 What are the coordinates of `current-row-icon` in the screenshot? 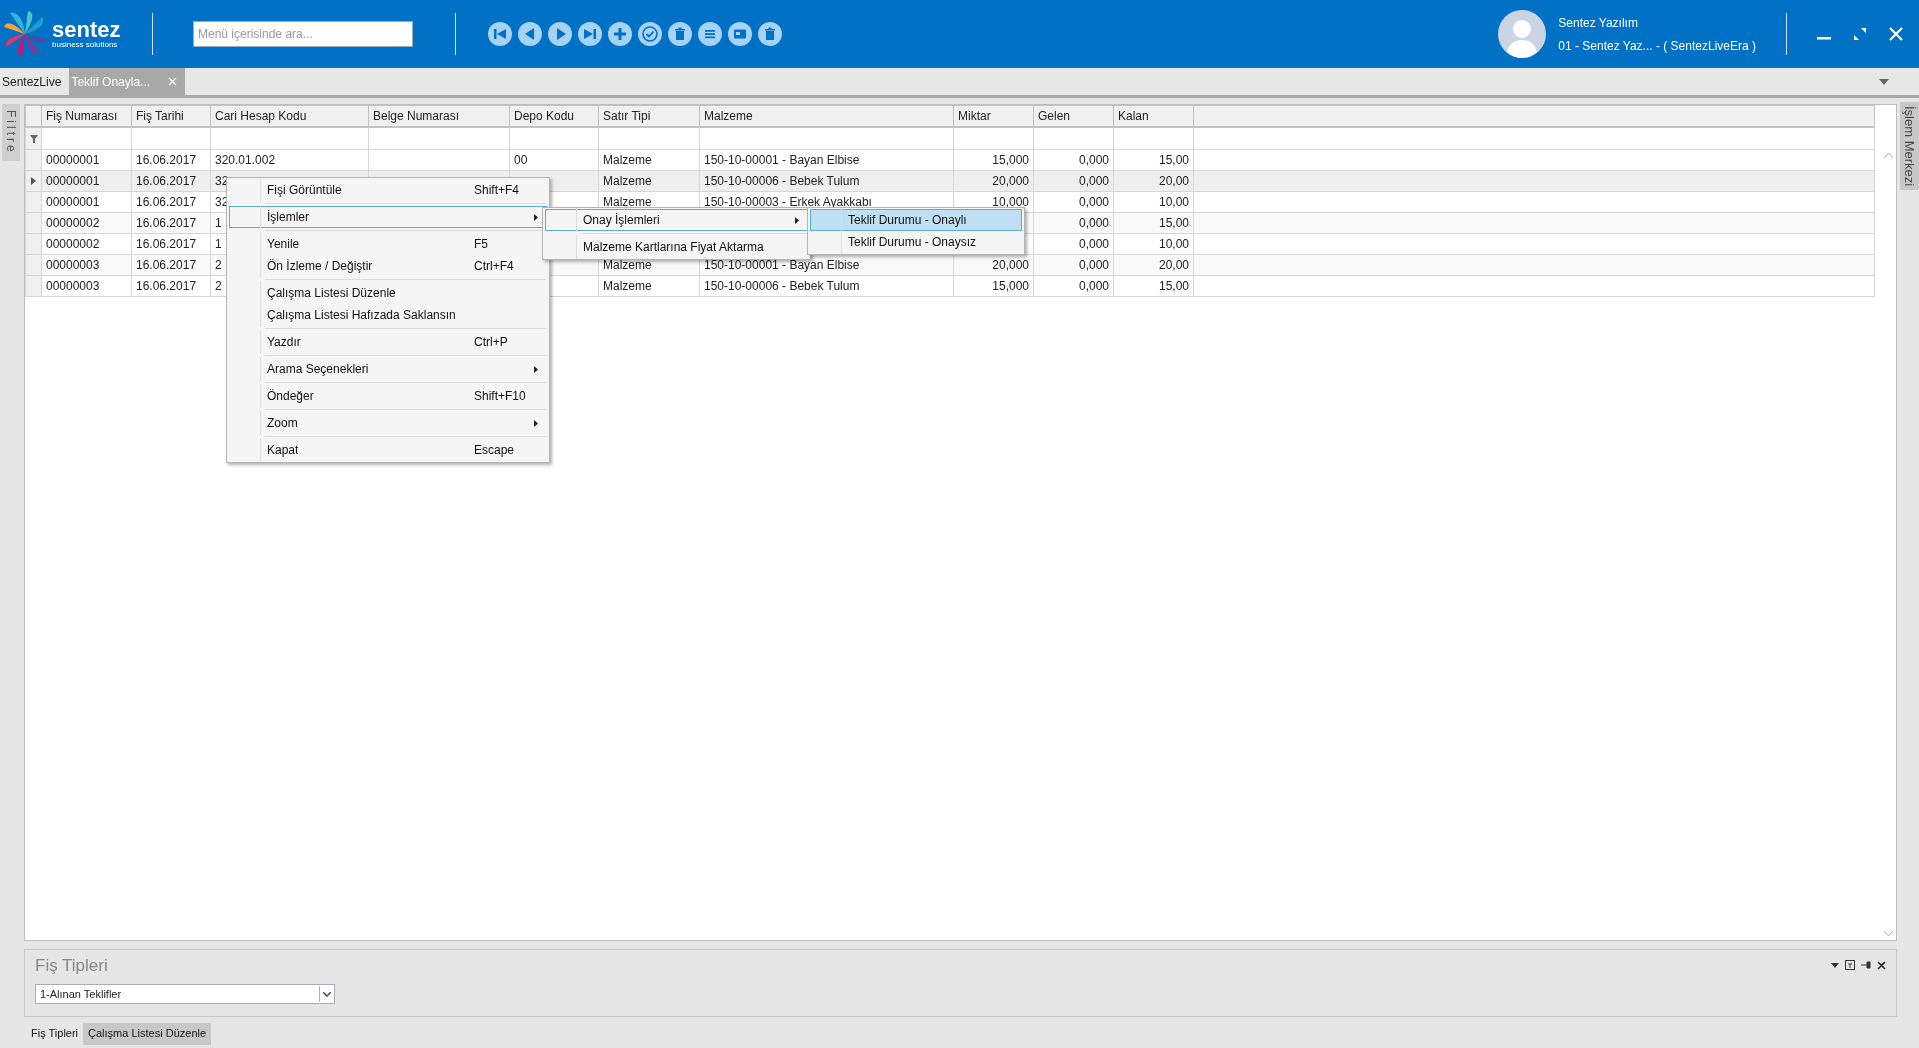 It's located at (33, 181).